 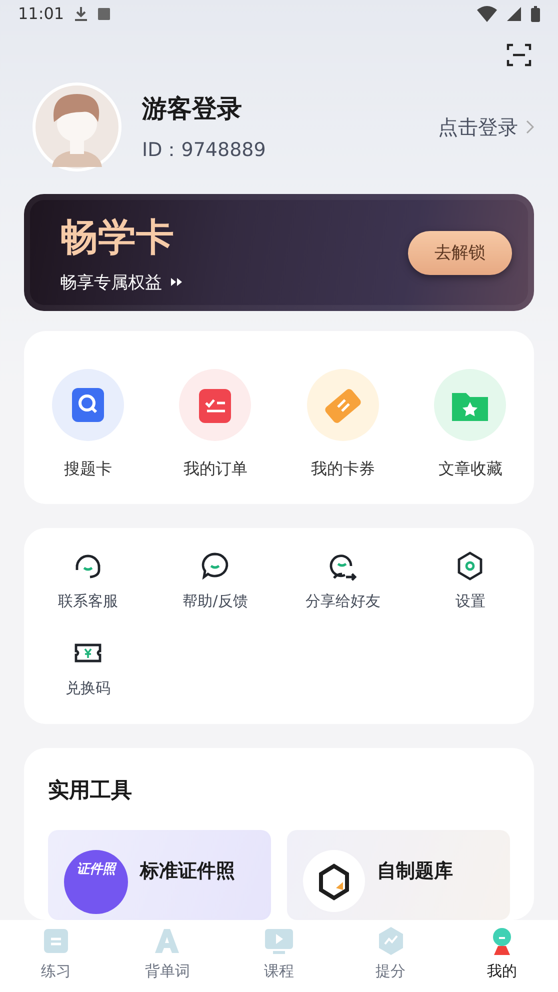 I want to click on avatar, so click(x=77, y=127).